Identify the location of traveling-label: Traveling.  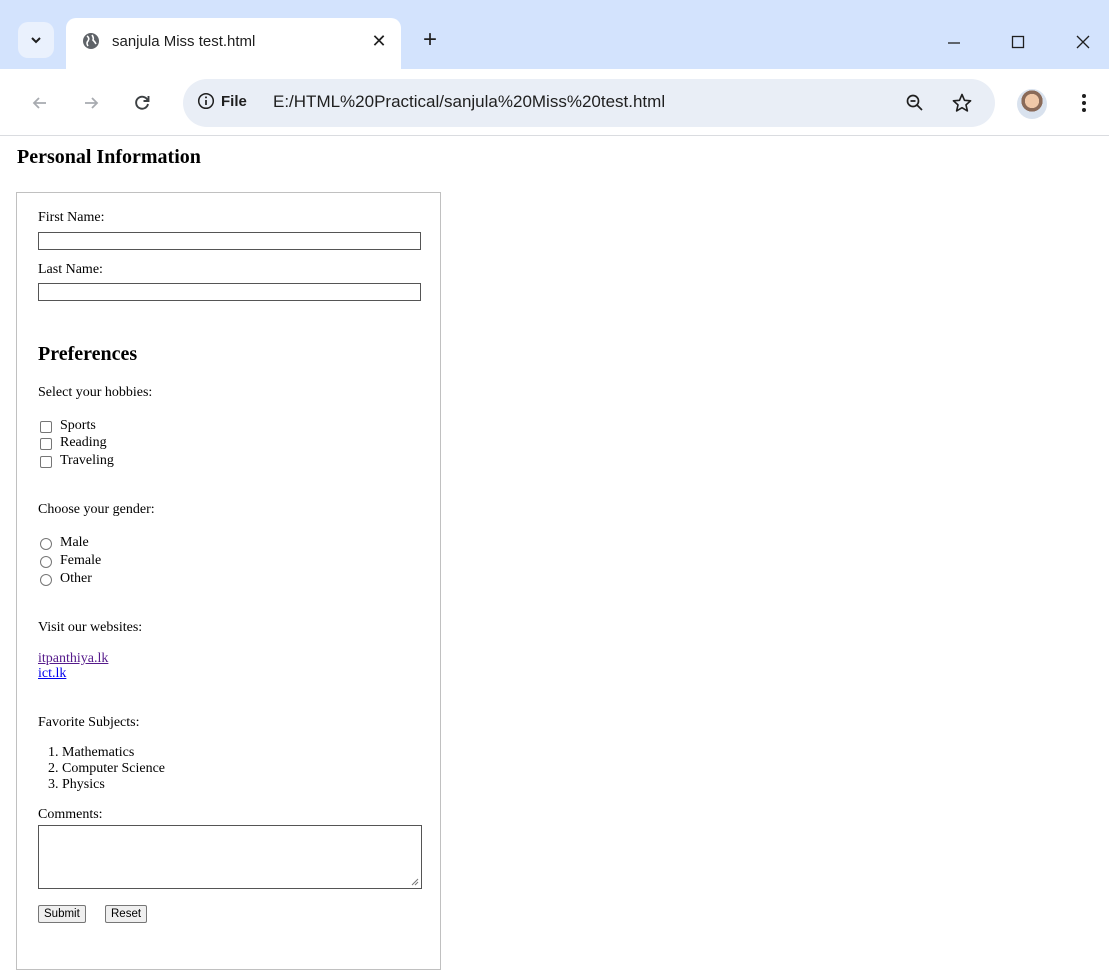
(87, 460).